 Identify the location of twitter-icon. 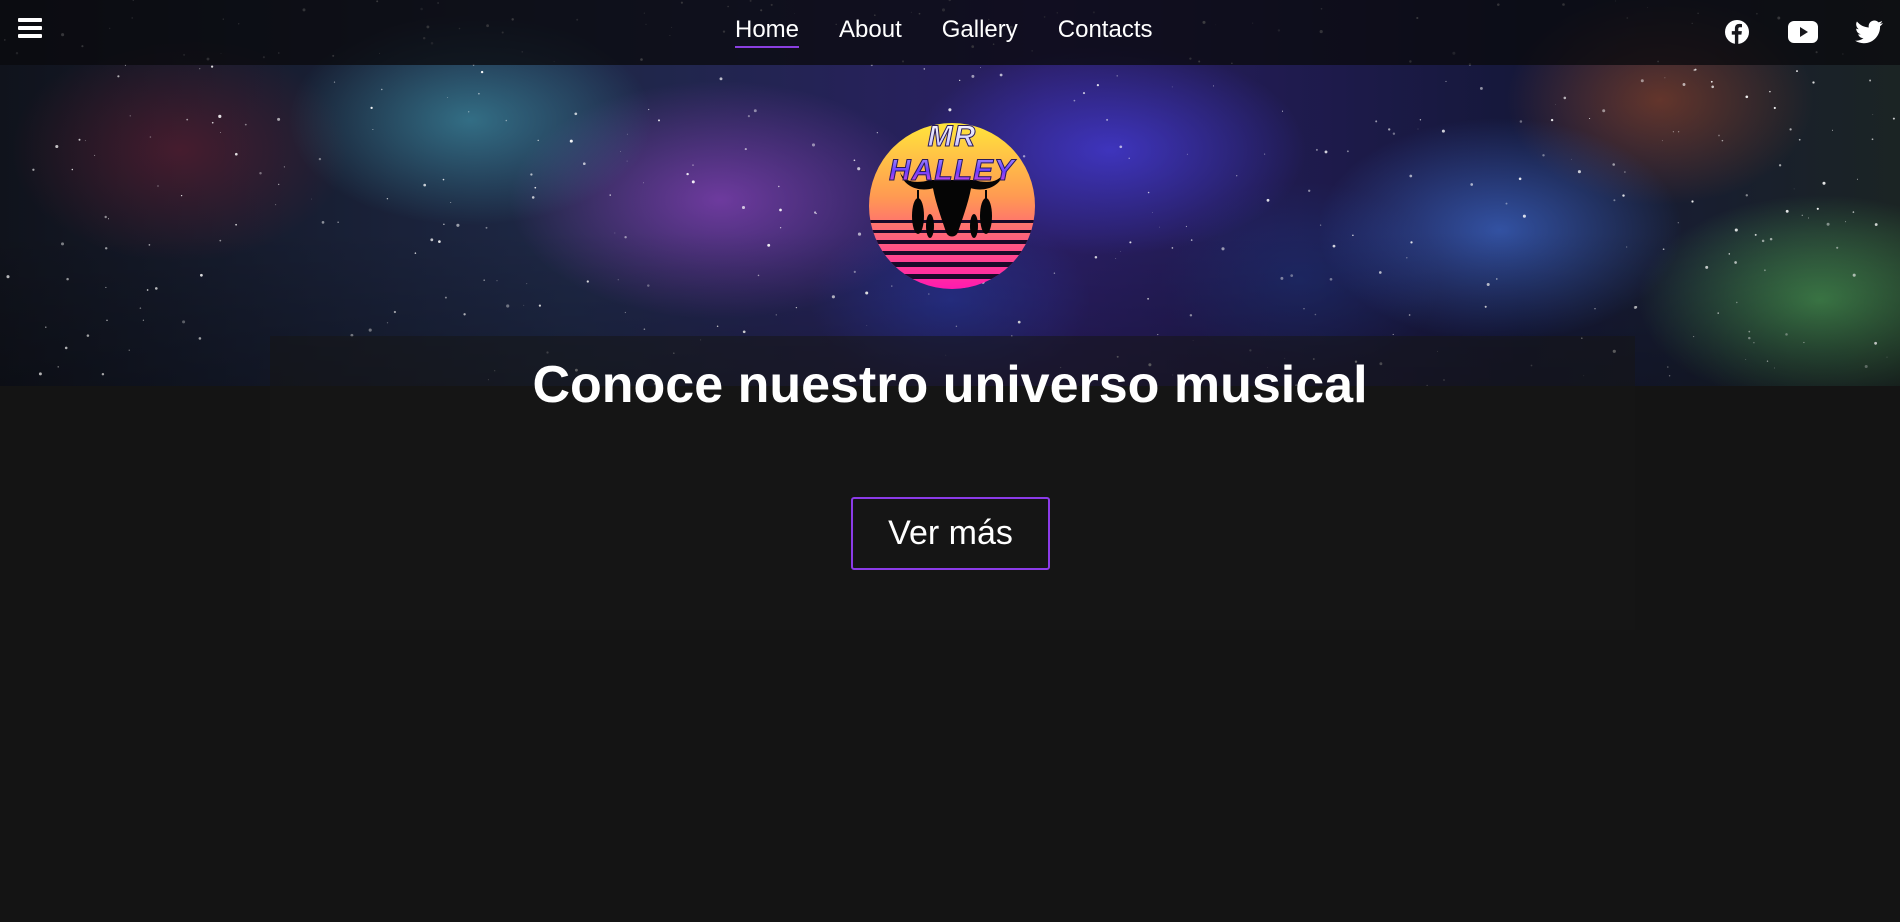
(1869, 32).